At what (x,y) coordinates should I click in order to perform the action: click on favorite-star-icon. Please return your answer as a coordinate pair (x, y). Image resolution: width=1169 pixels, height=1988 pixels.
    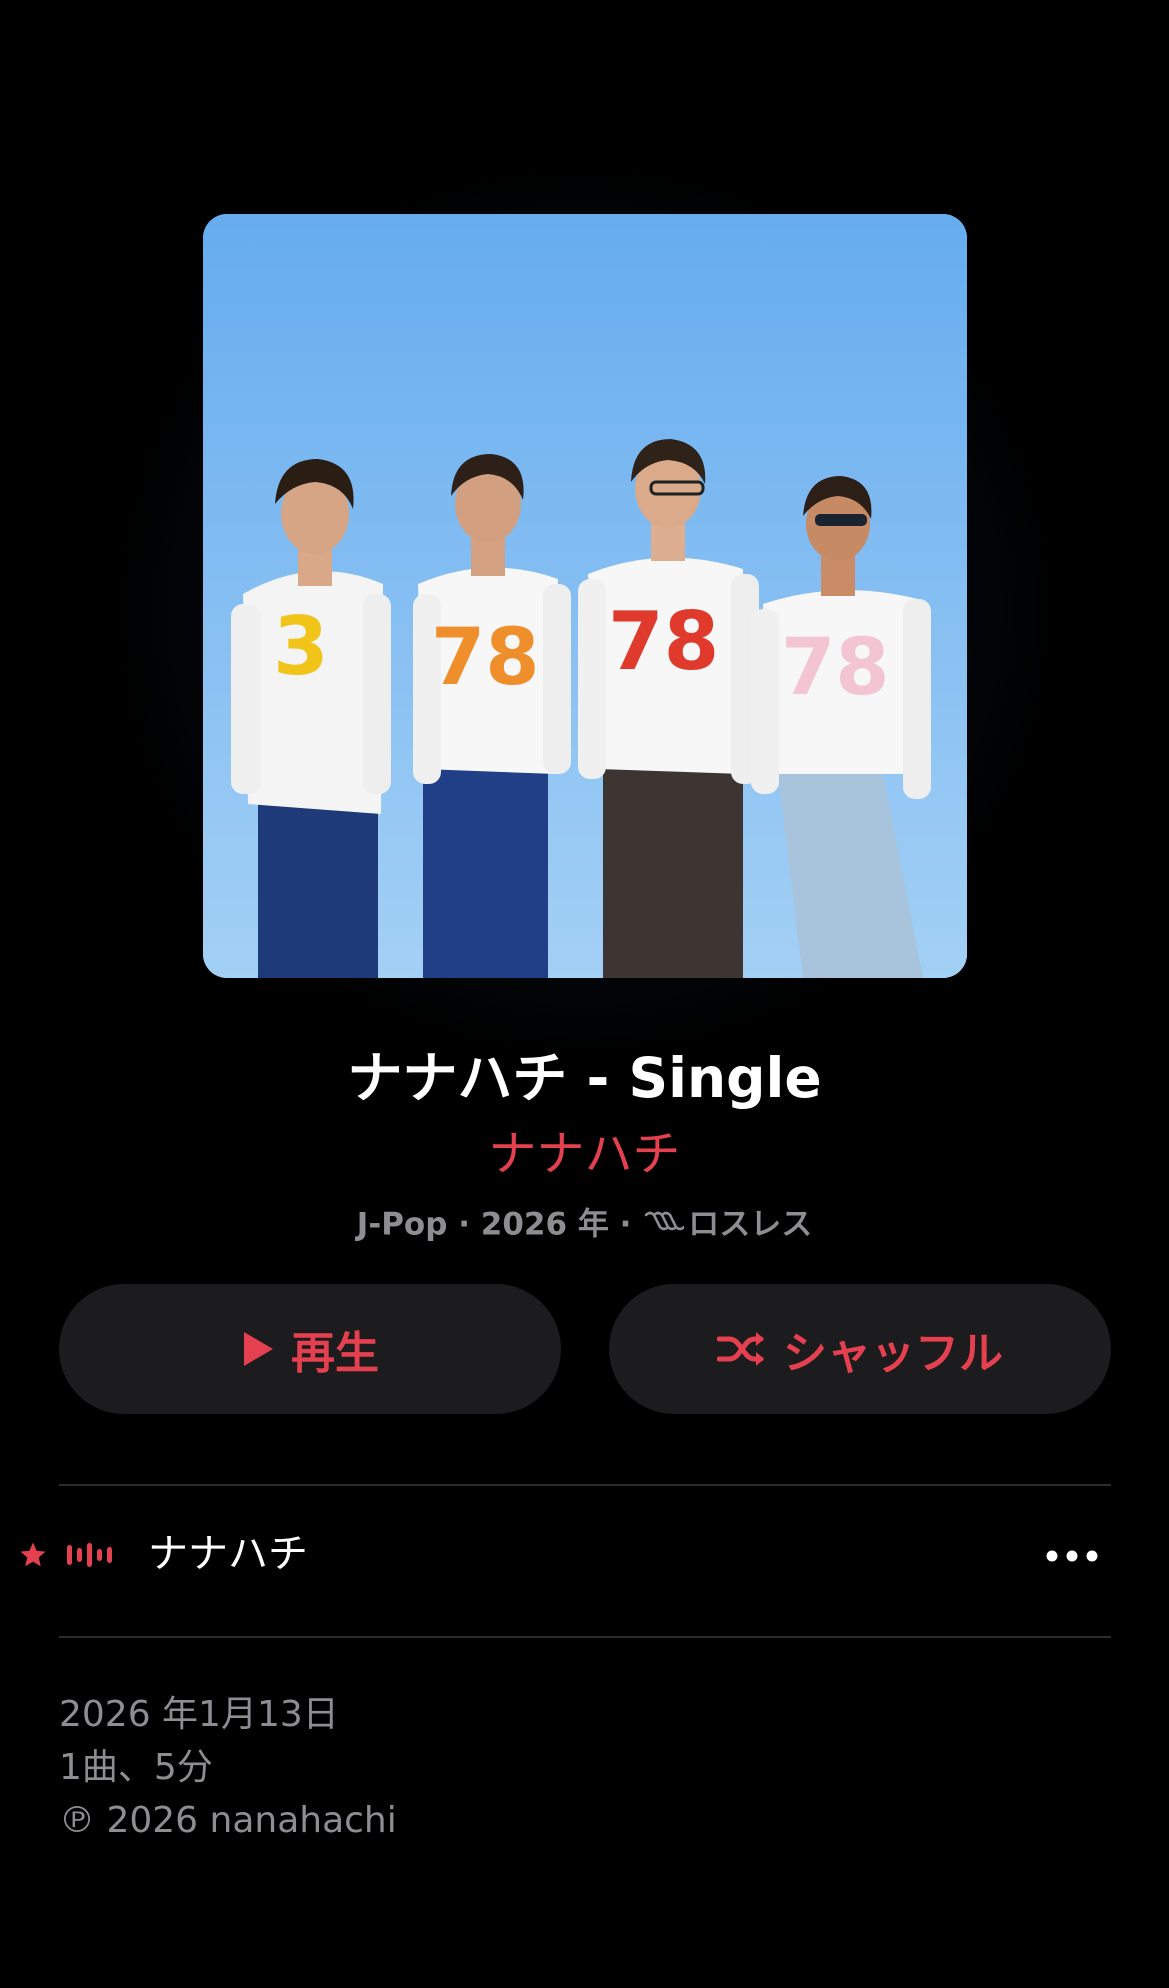
    Looking at the image, I should click on (33, 1557).